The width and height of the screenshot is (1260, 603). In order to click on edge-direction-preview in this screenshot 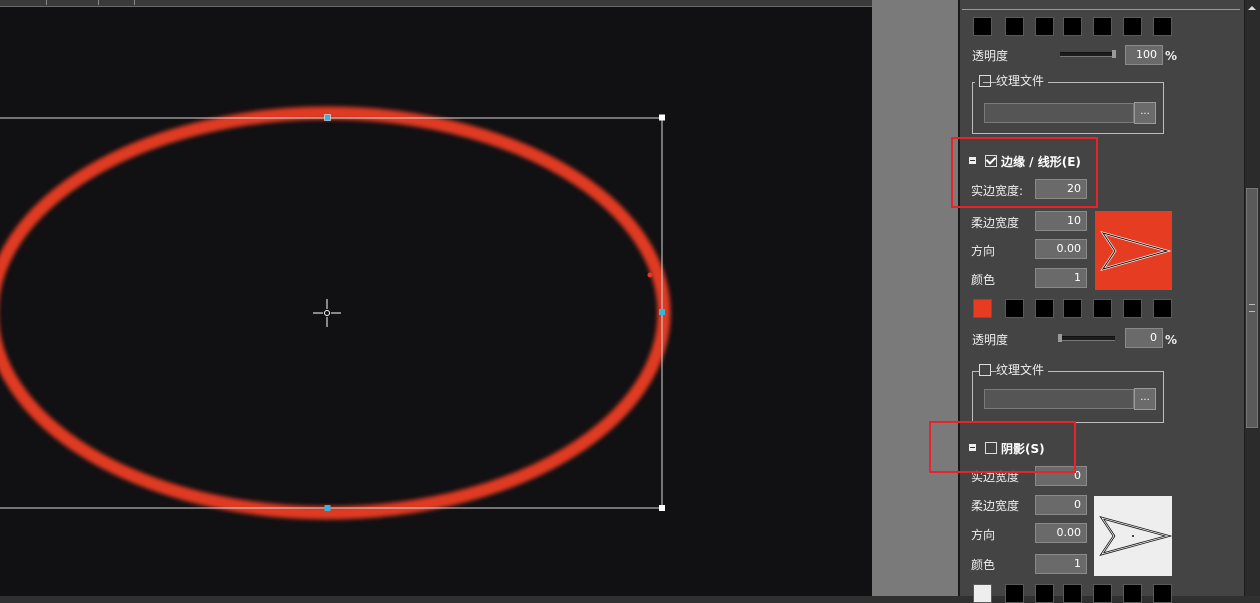, I will do `click(1133, 250)`.